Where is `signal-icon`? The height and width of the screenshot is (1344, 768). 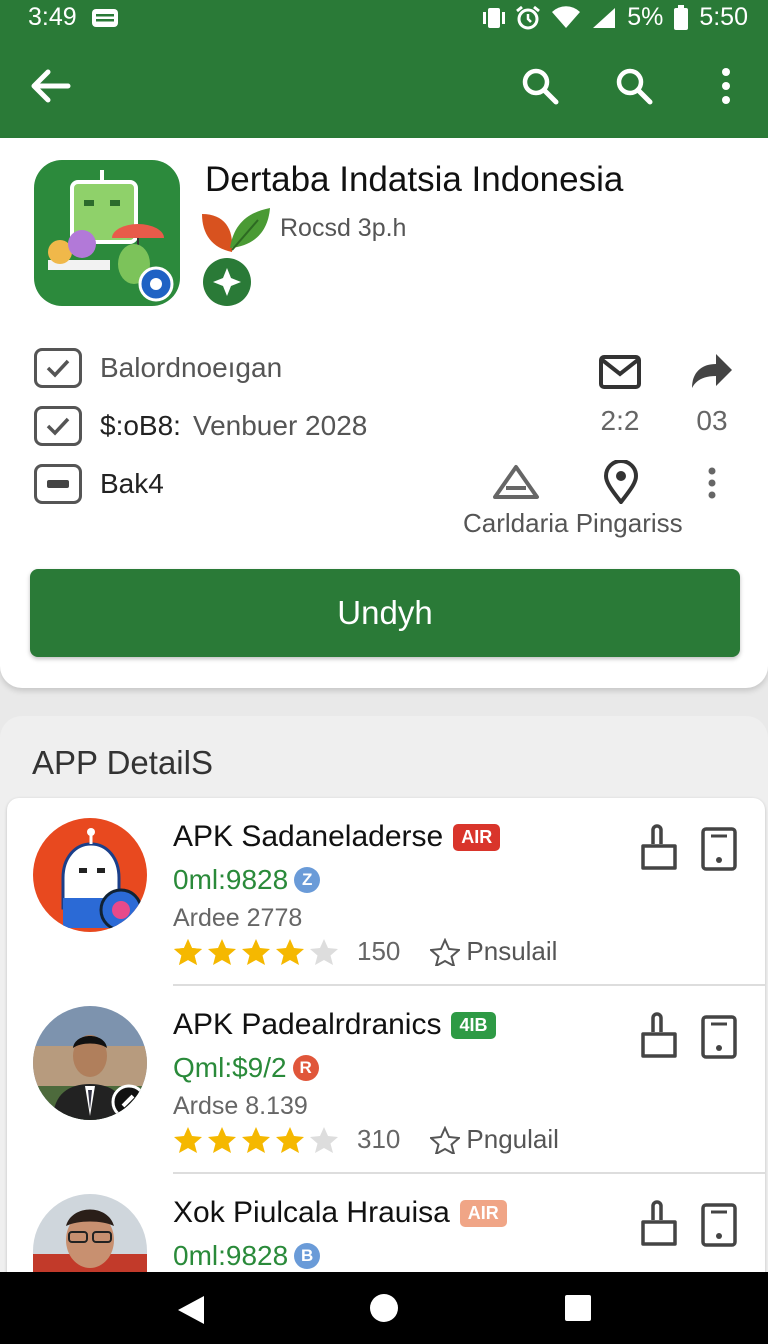
signal-icon is located at coordinates (604, 18).